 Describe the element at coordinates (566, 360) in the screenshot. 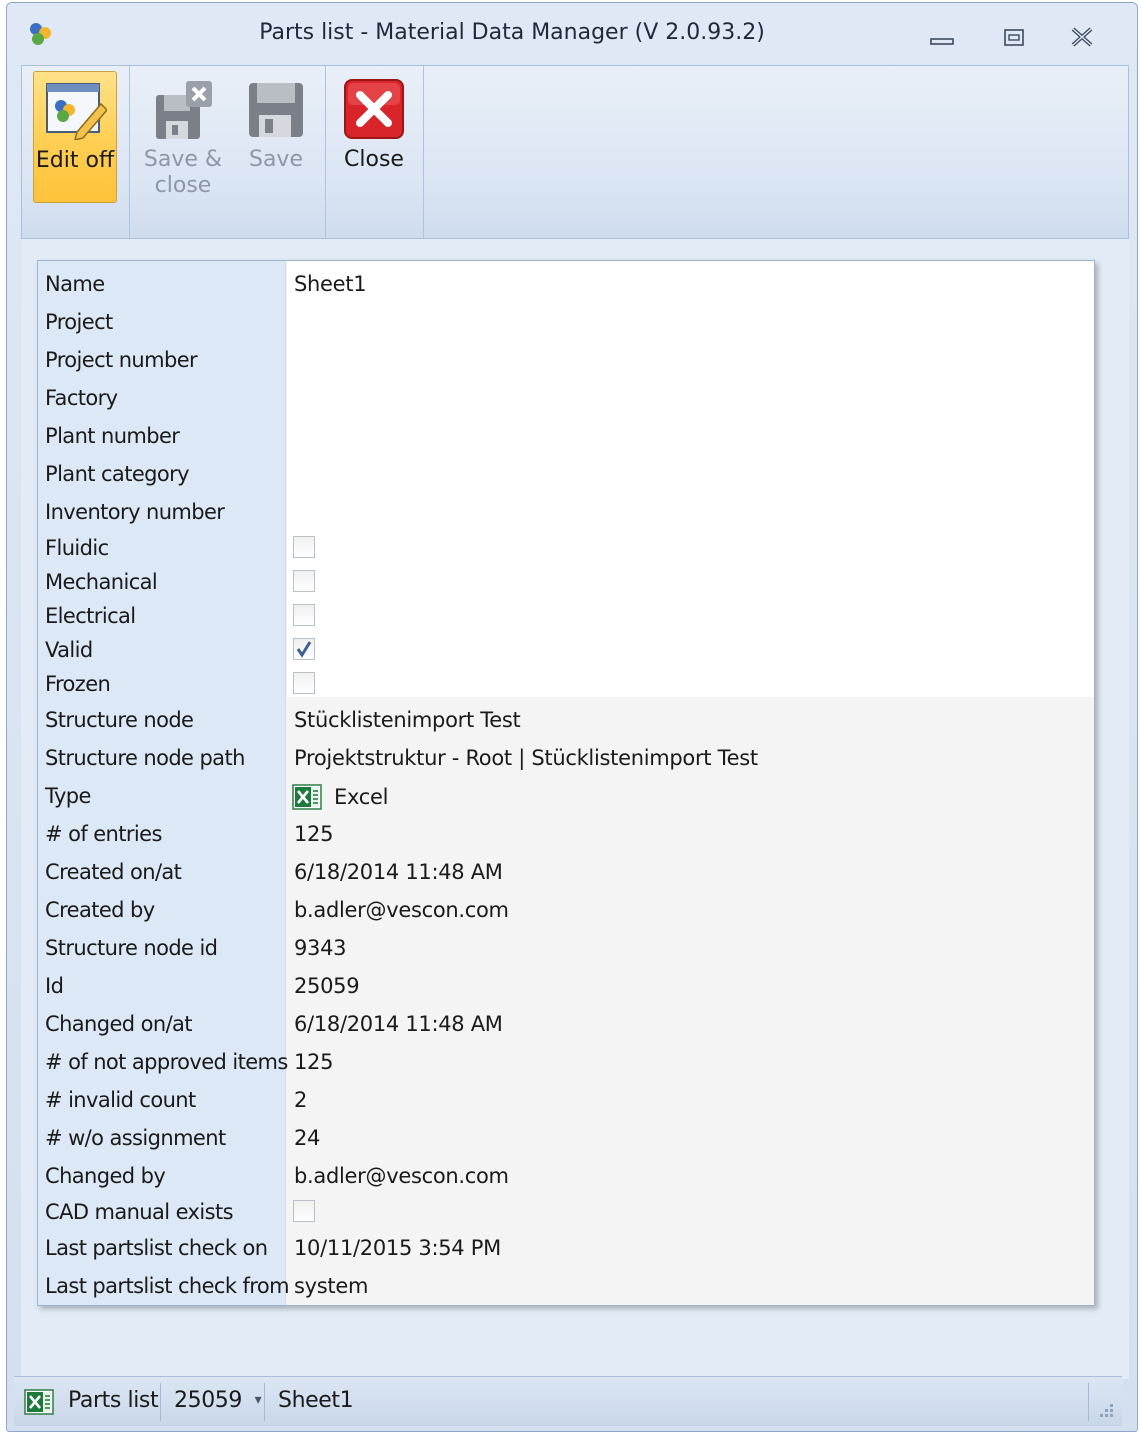

I see `property-row-project-number: Project number` at that location.